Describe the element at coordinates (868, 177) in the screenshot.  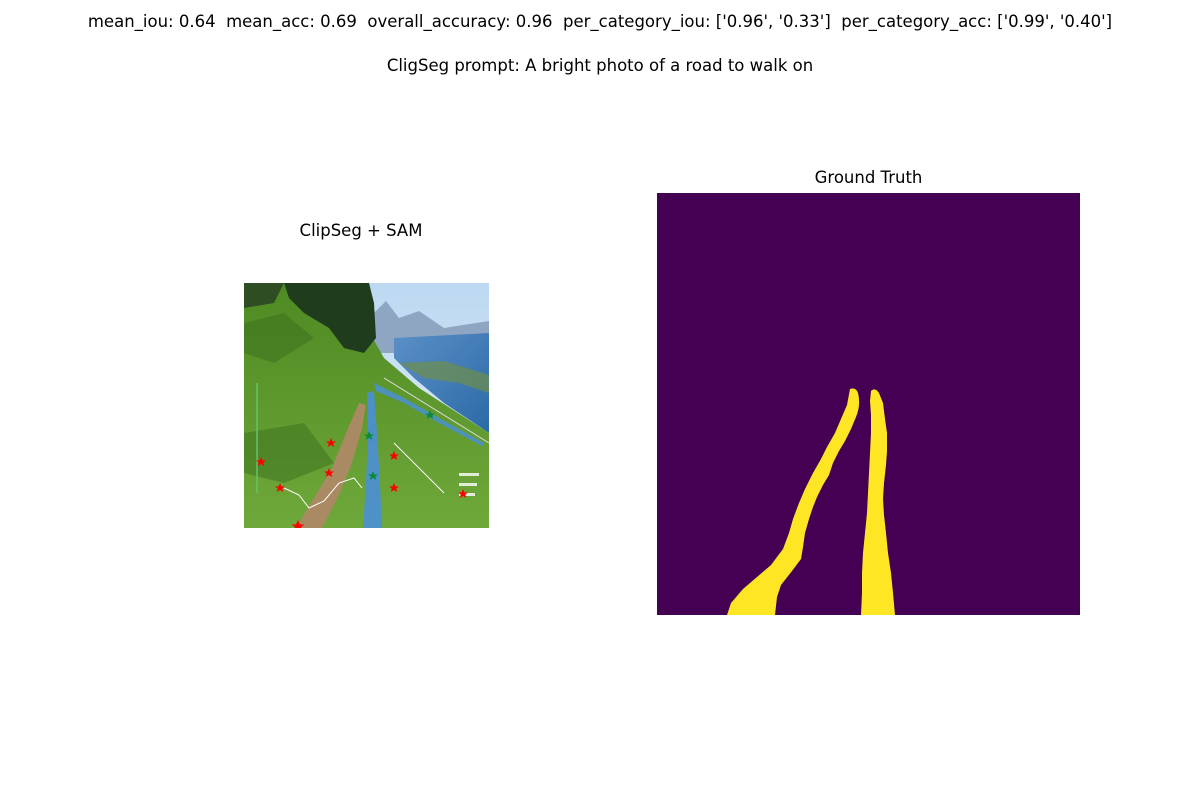
I see `ground-truth-title: Ground Truth` at that location.